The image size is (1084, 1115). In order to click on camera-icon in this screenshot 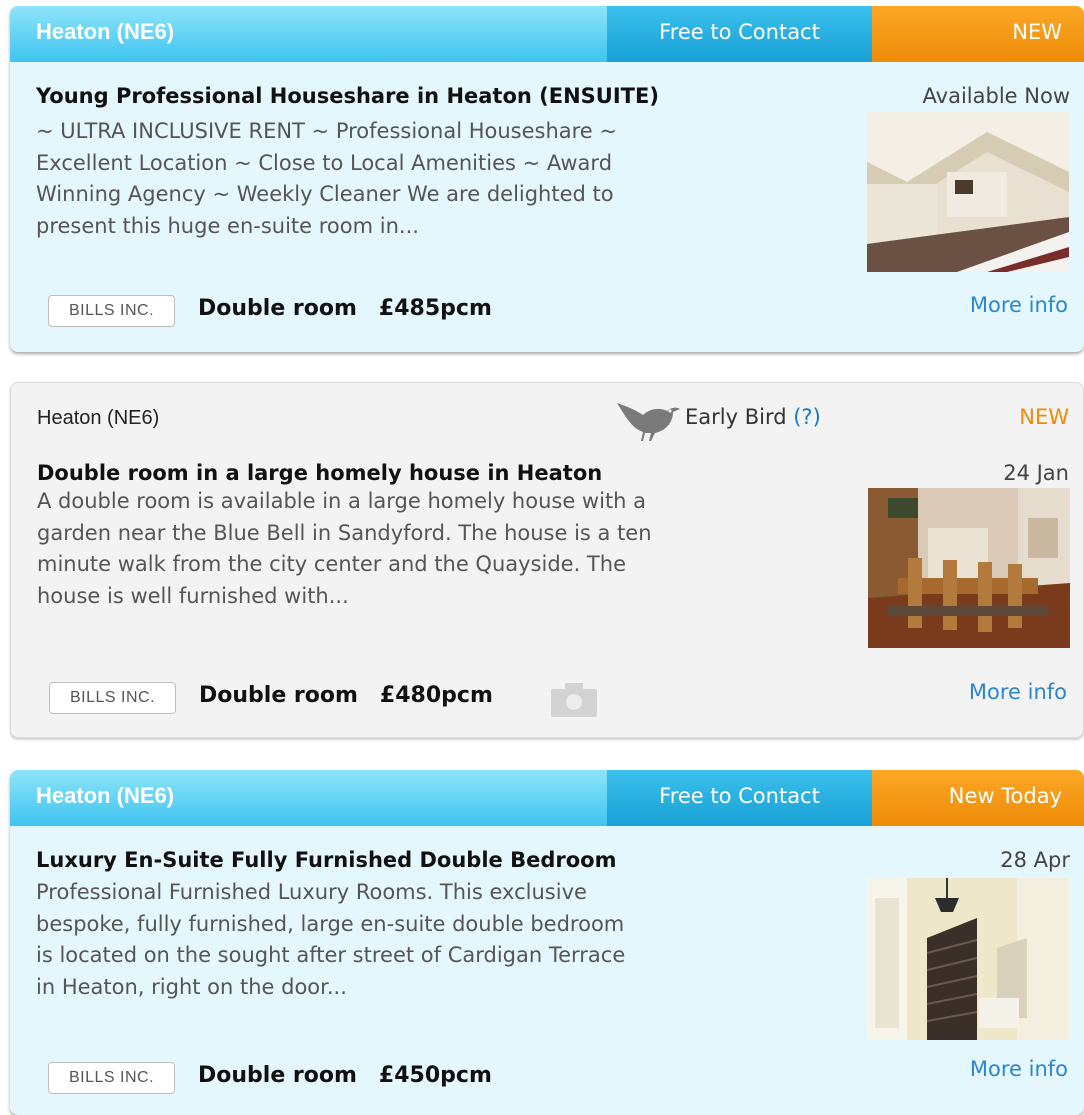, I will do `click(574, 700)`.